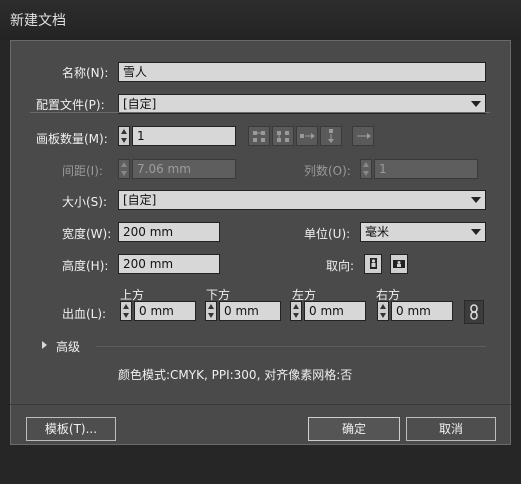 Image resolution: width=521 pixels, height=484 pixels. What do you see at coordinates (363, 136) in the screenshot?
I see `change-layout-direction-icon` at bounding box center [363, 136].